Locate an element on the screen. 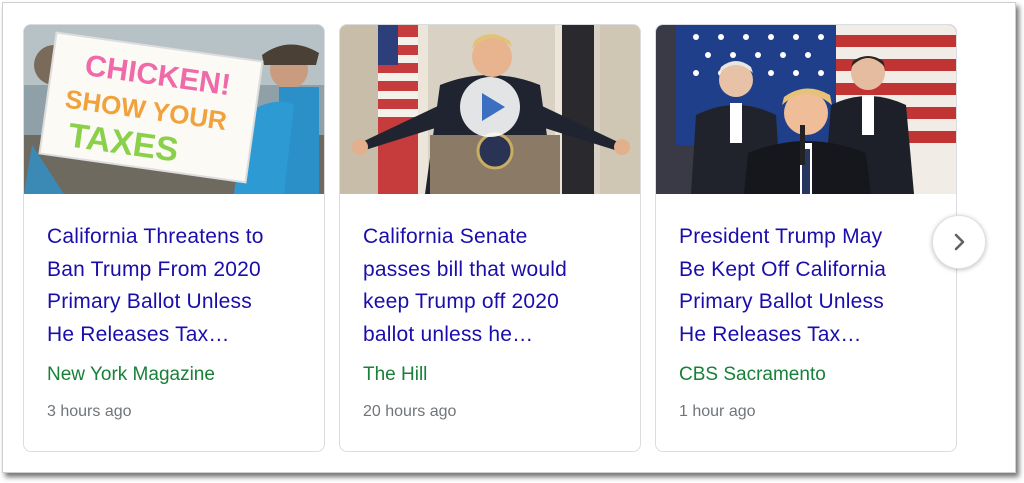  speech-podium-photo is located at coordinates (490, 109).